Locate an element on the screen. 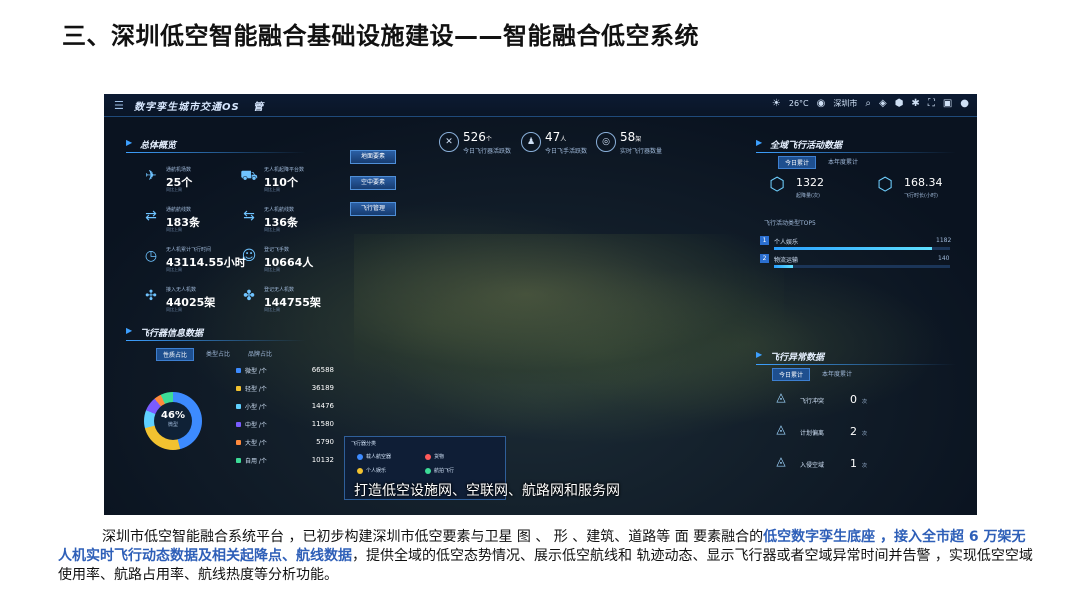 This screenshot has width=1080, height=608. tab-type: 类型占比 is located at coordinates (218, 354).